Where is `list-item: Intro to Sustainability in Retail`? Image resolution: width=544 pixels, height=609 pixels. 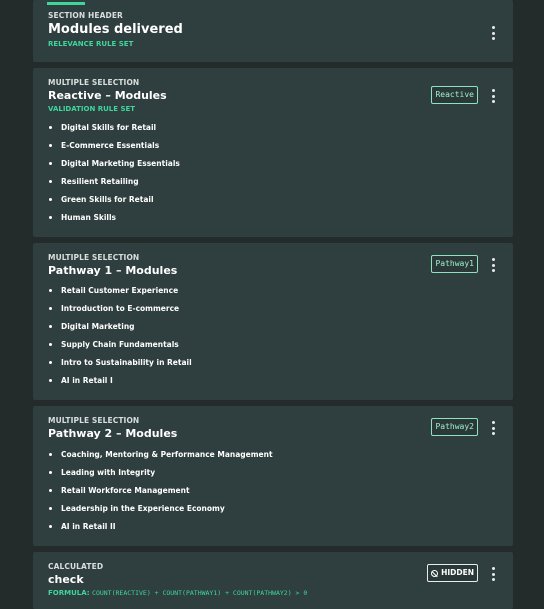 list-item: Intro to Sustainability in Retail is located at coordinates (120, 367).